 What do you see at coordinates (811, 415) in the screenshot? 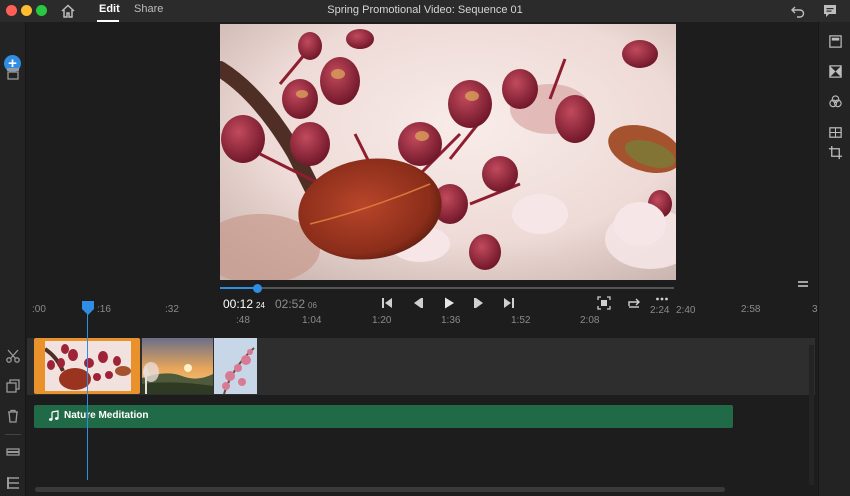
I see `vertical-scrollbar` at bounding box center [811, 415].